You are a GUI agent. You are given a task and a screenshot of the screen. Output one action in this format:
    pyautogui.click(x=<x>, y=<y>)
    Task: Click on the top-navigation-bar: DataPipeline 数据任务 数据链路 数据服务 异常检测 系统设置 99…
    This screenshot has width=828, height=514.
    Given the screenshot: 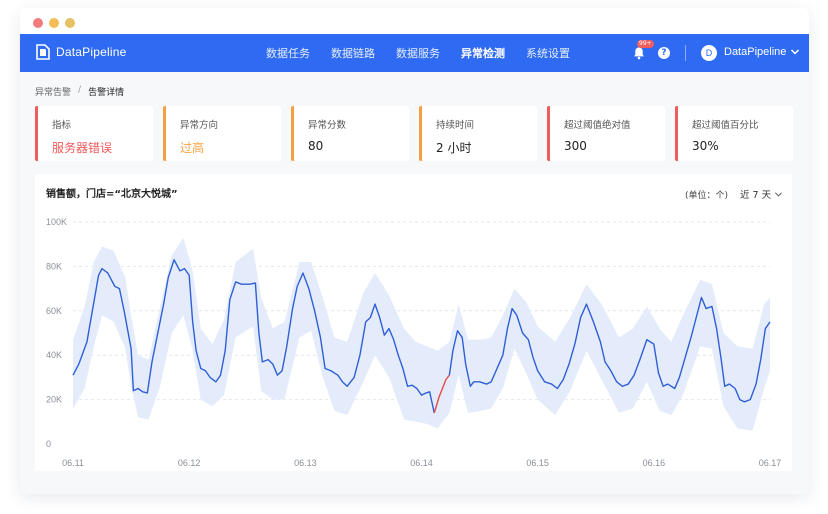 What is the action you would take?
    pyautogui.click(x=414, y=53)
    